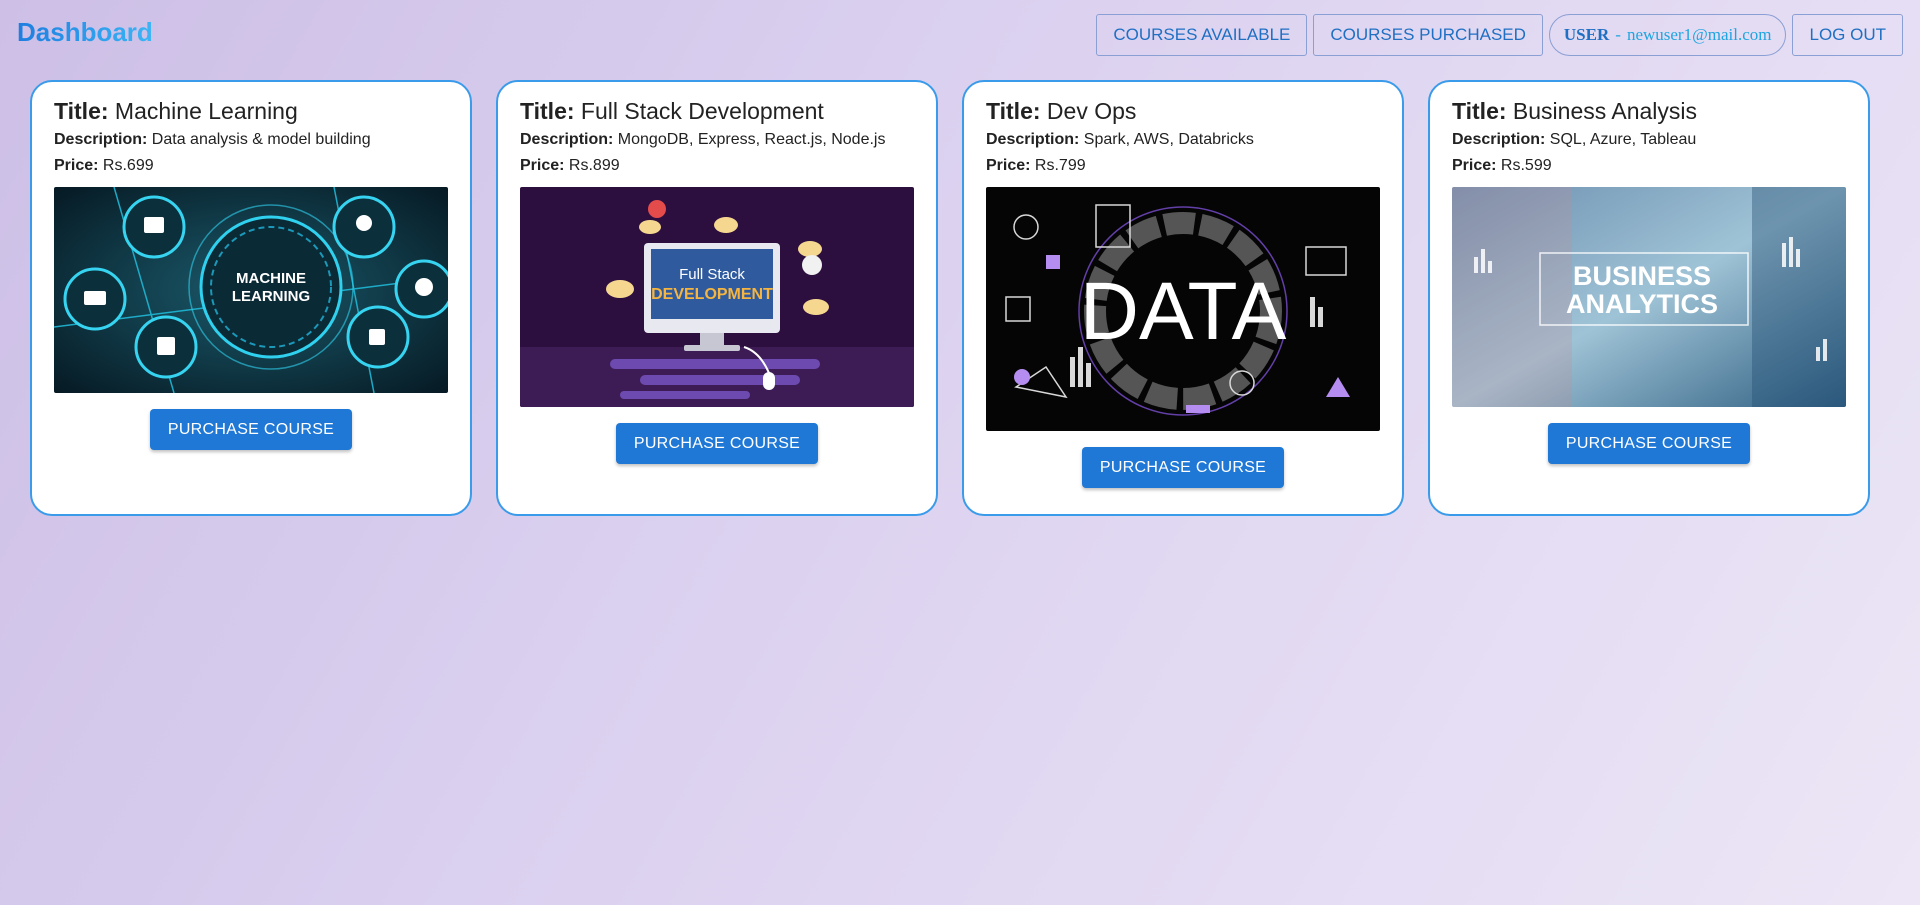 Image resolution: width=1920 pixels, height=905 pixels. Describe the element at coordinates (1202, 35) in the screenshot. I see `courses-available-button: COURSES AVAILABLE` at that location.